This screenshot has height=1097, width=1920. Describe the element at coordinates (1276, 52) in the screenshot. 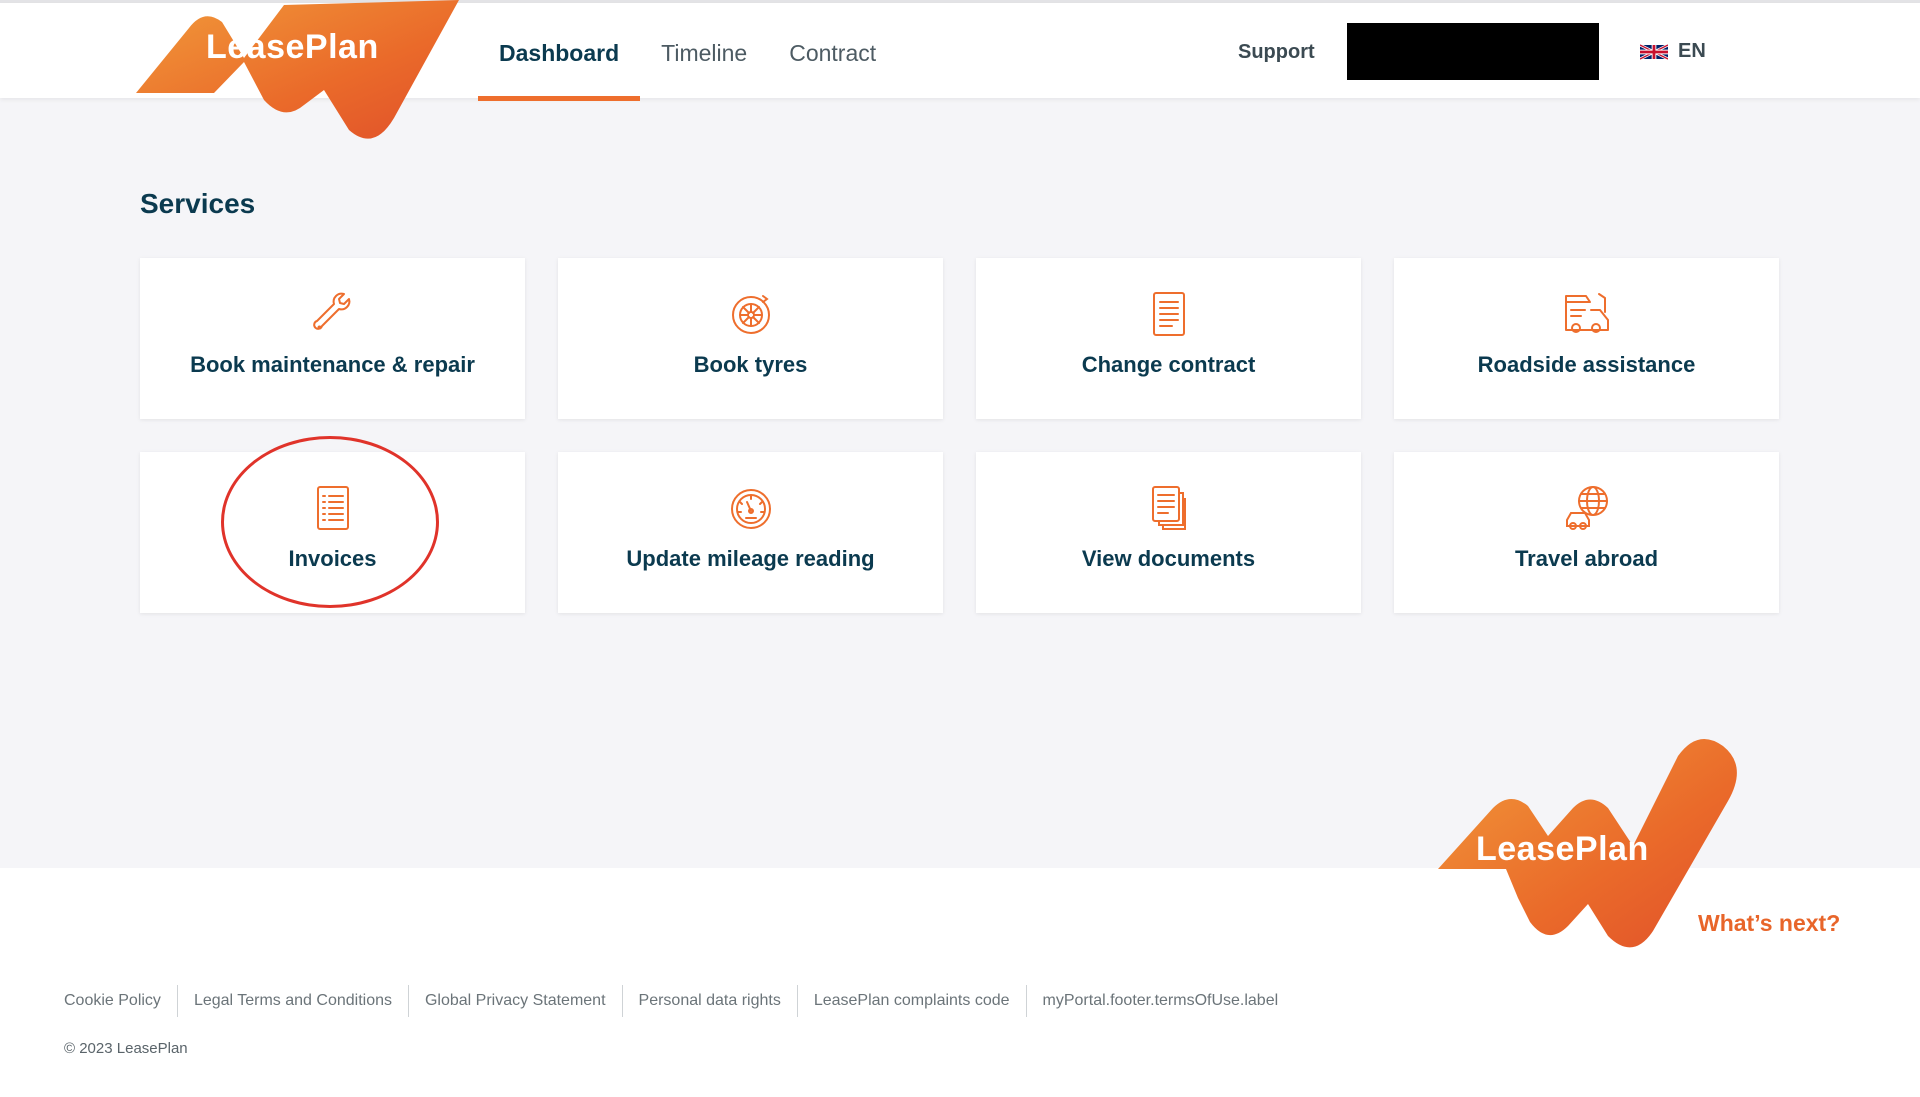

I see `support-link: Support` at that location.